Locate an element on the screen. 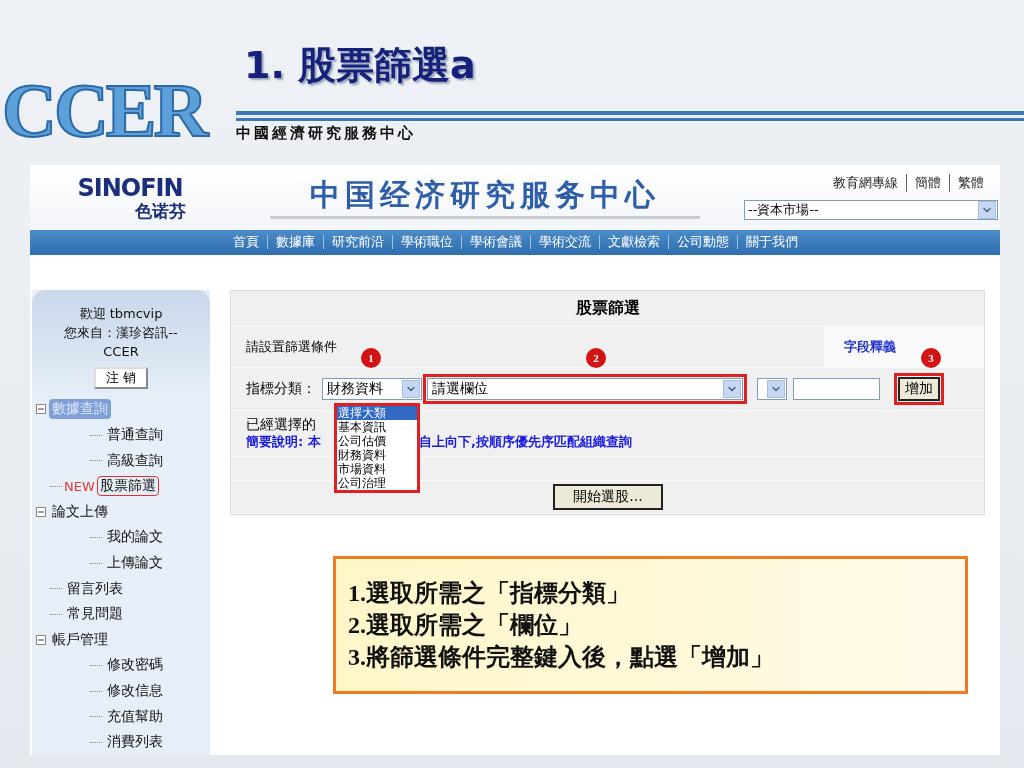 Image resolution: width=1024 pixels, height=768 pixels. top-link: 繁體 is located at coordinates (970, 183).